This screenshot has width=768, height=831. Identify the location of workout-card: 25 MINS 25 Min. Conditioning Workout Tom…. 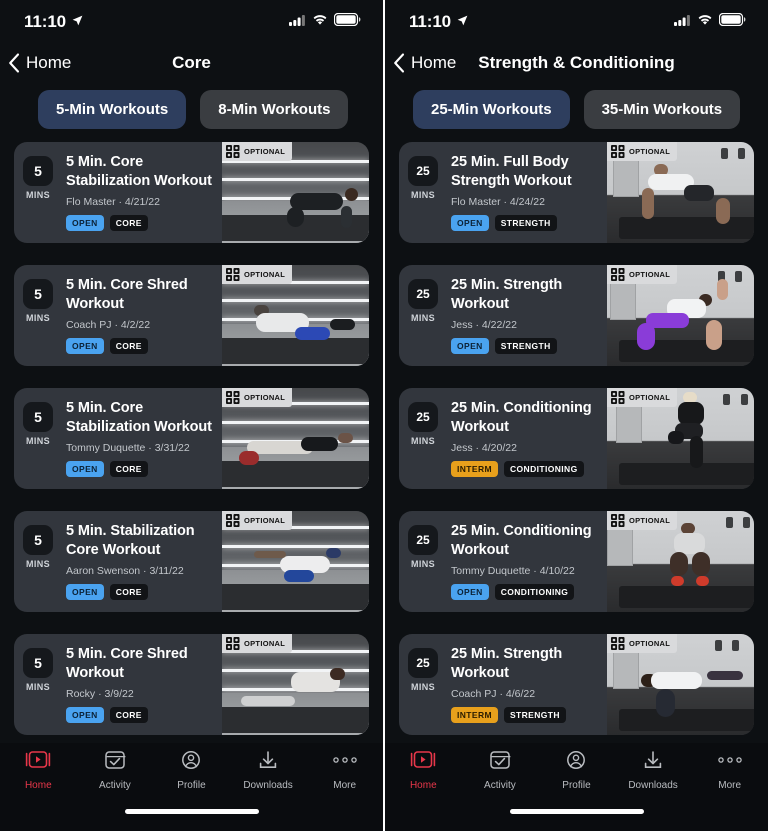
(576, 561).